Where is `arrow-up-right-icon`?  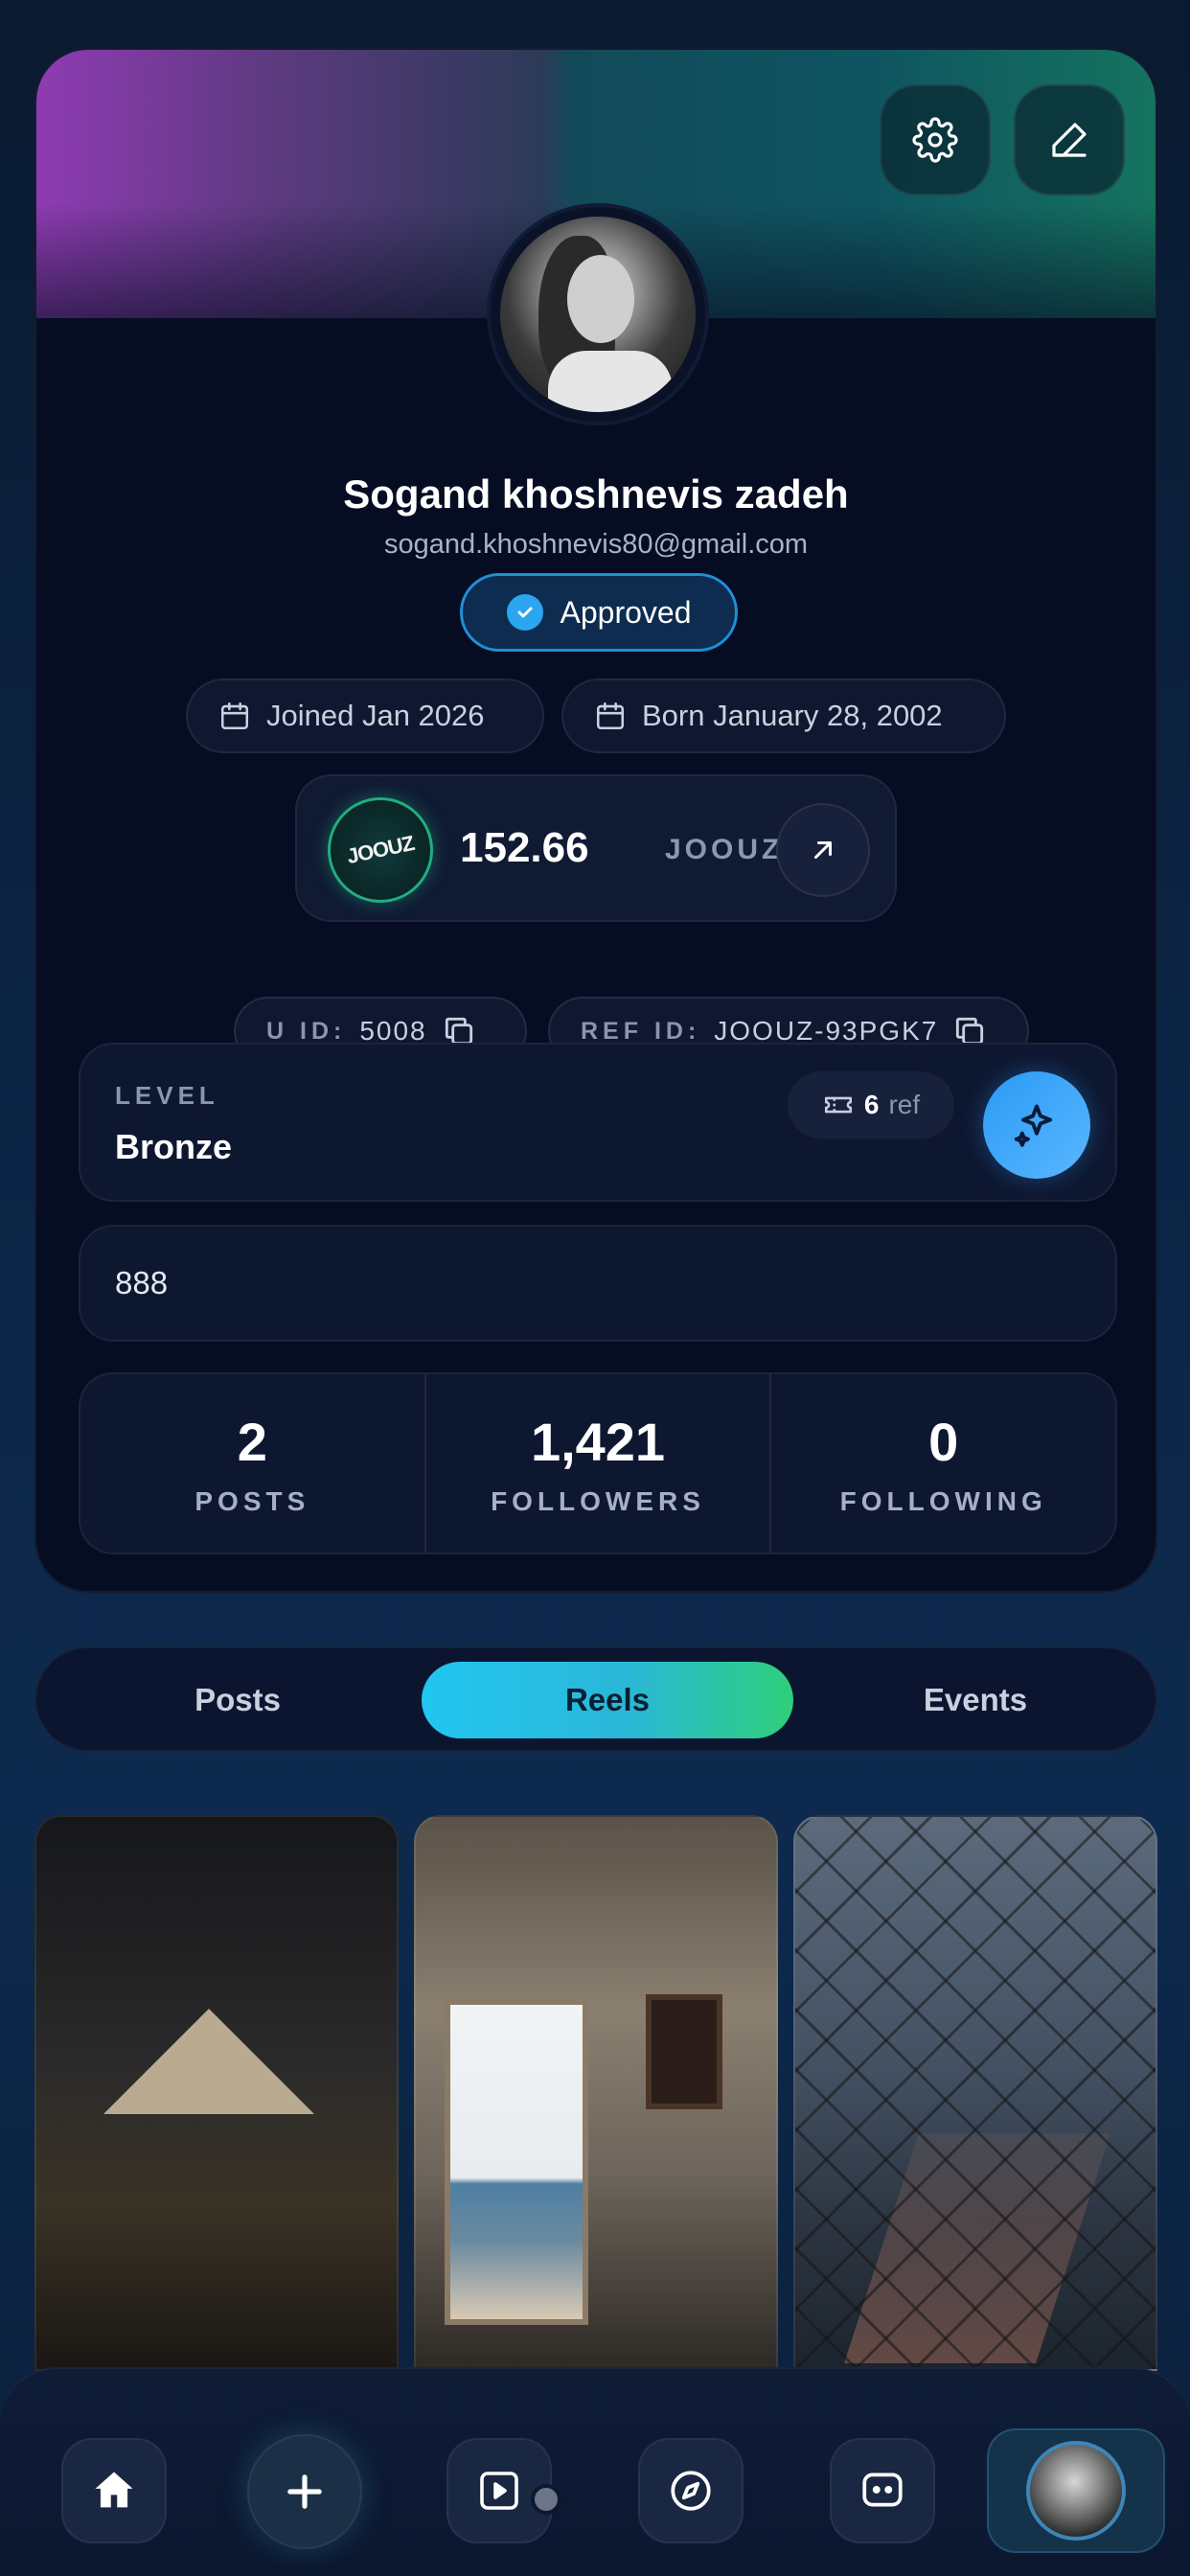
arrow-up-right-icon is located at coordinates (823, 850).